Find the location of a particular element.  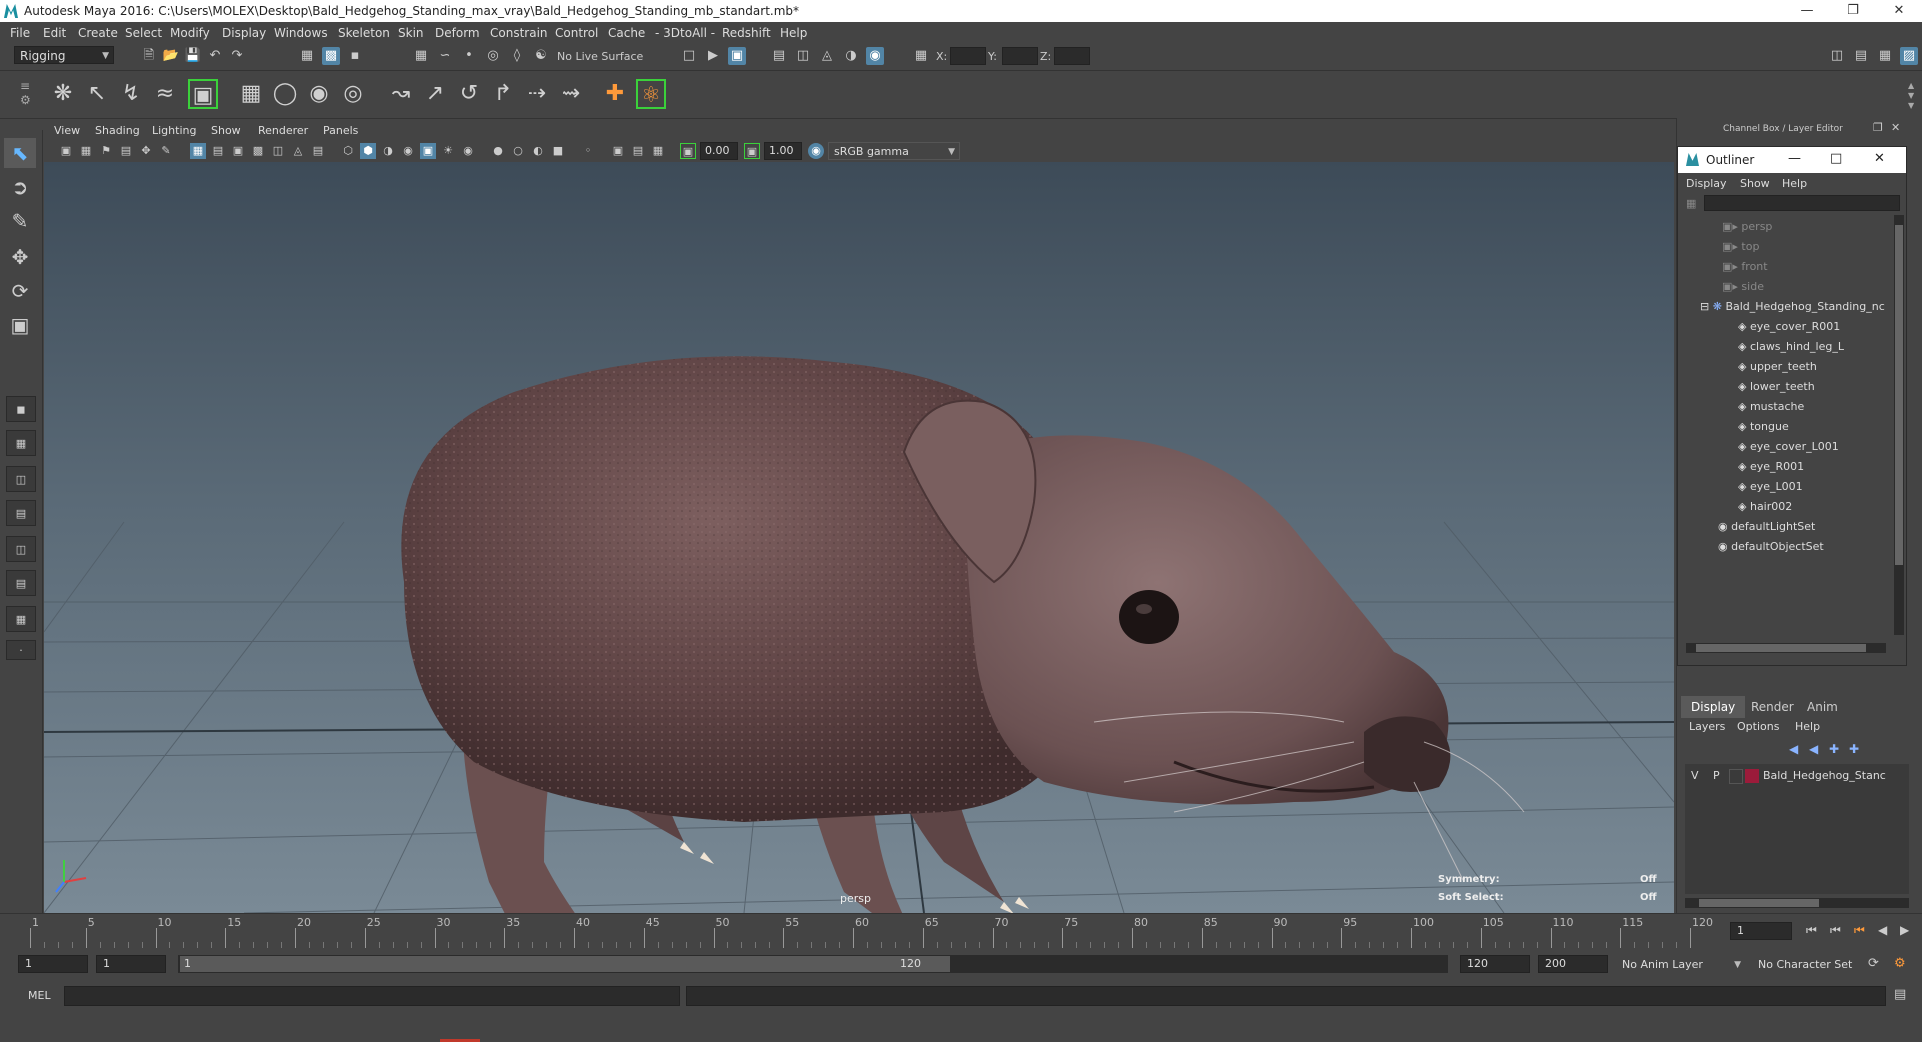

outliner-hscrollbar is located at coordinates (1786, 648).